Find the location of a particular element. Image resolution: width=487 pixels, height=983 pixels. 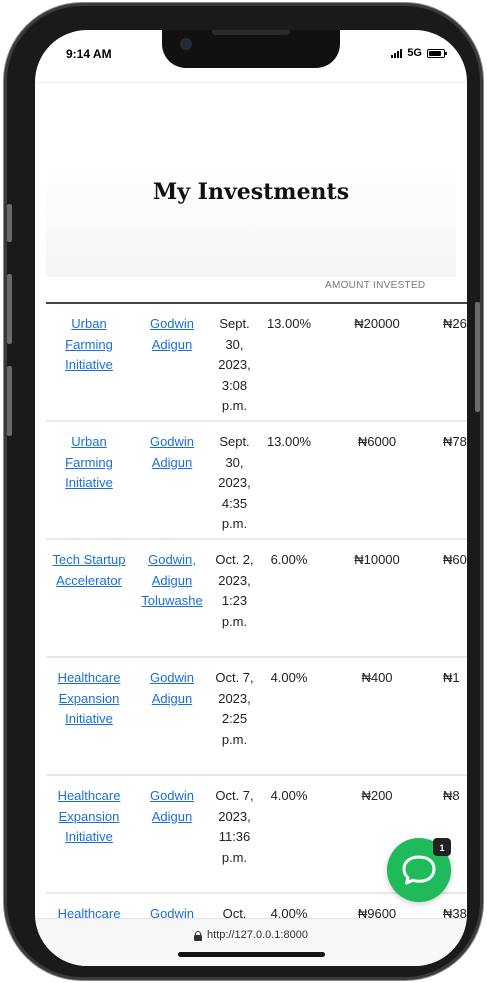

status-indicators: 5G is located at coordinates (419, 53).